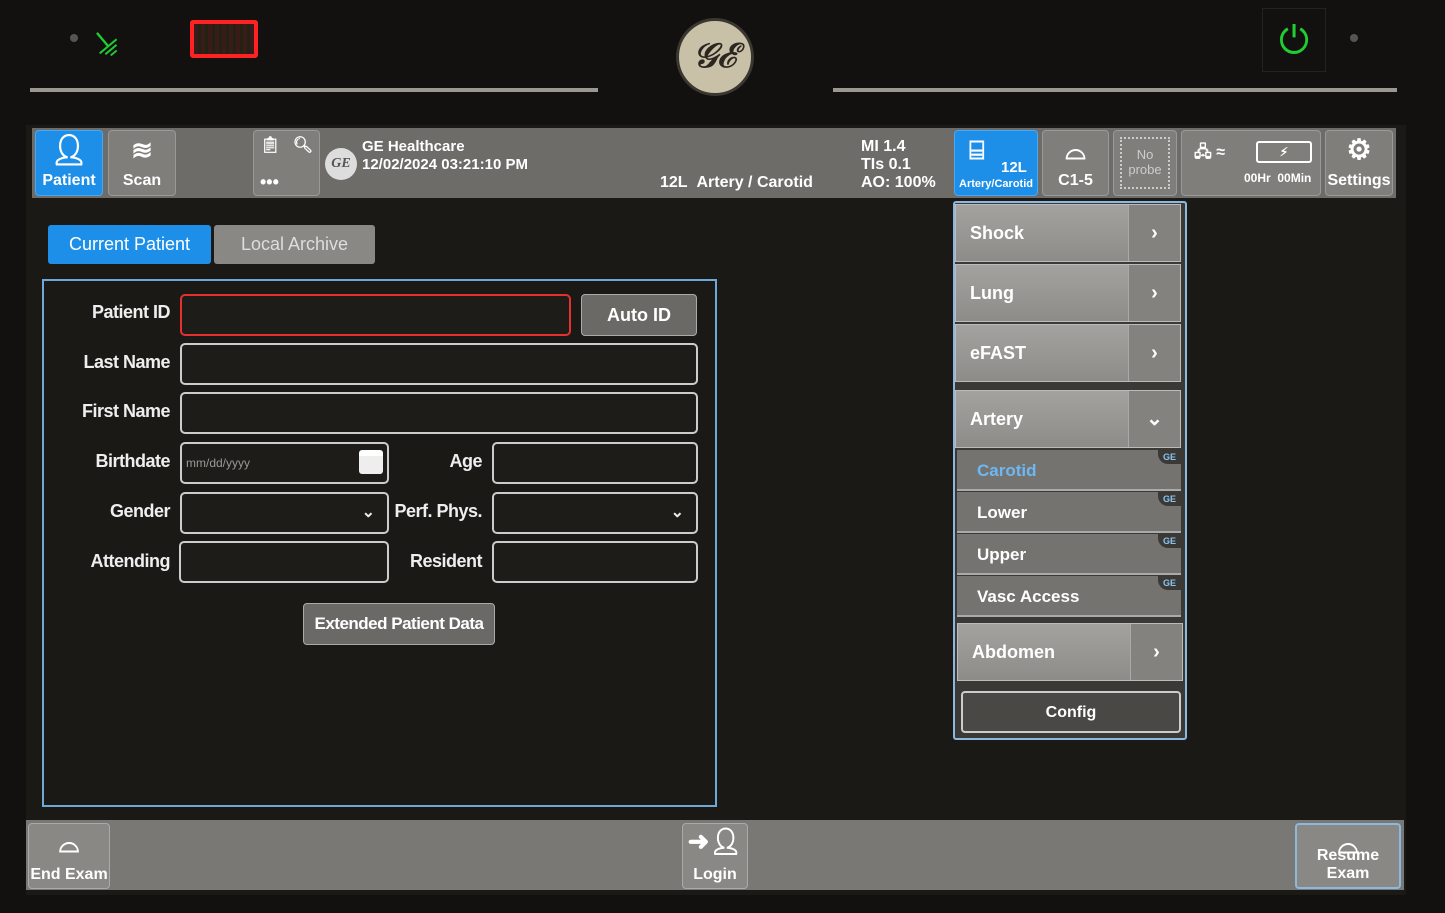 Image resolution: width=1445 pixels, height=913 pixels. Describe the element at coordinates (595, 463) in the screenshot. I see `age-input` at that location.